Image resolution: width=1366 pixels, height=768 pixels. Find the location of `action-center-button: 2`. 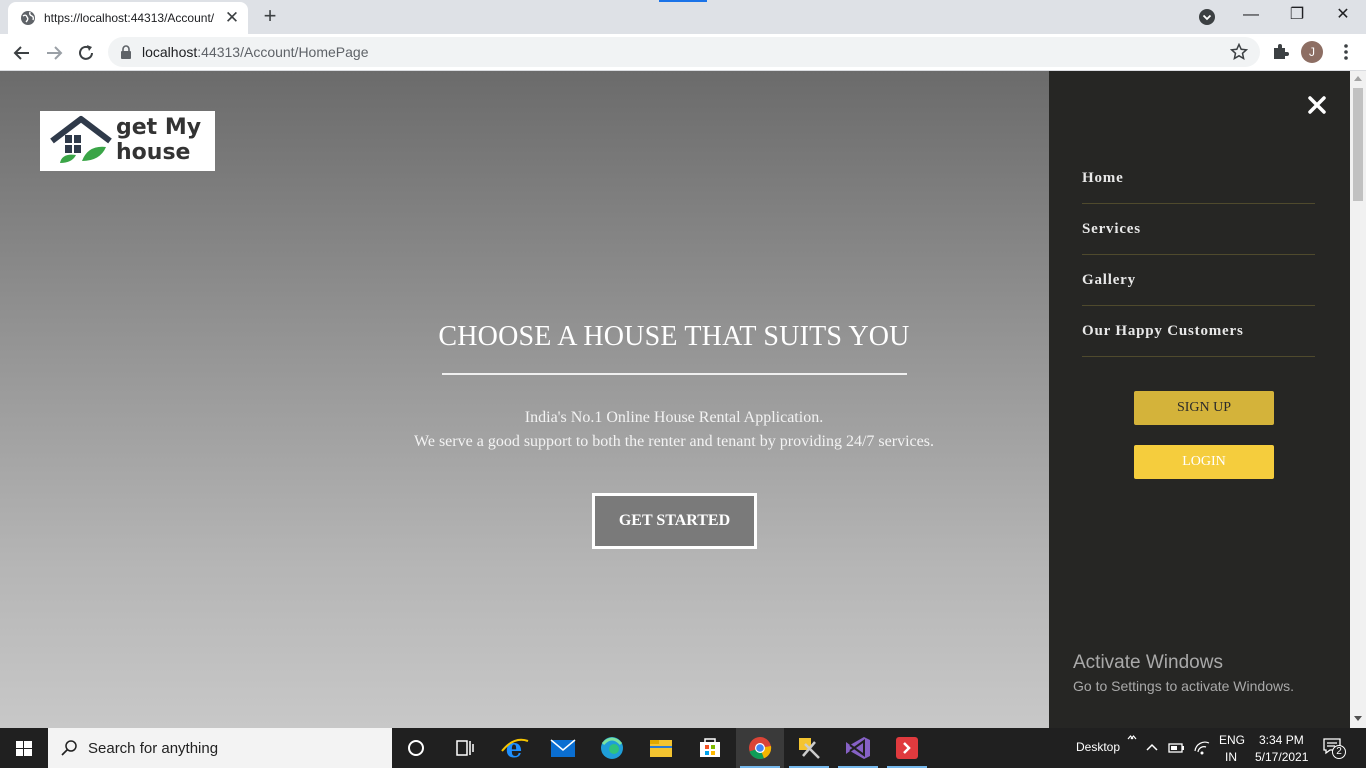

action-center-button: 2 is located at coordinates (1335, 748).